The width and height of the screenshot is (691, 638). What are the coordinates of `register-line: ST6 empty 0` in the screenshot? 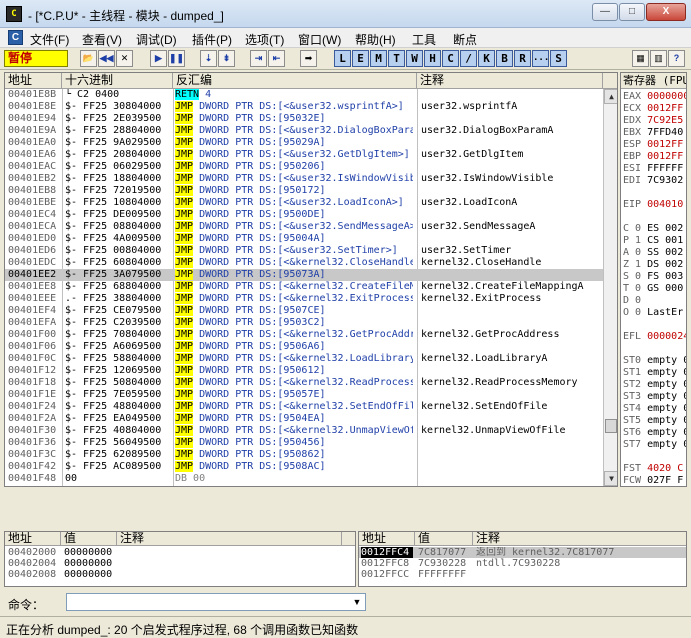 It's located at (654, 433).